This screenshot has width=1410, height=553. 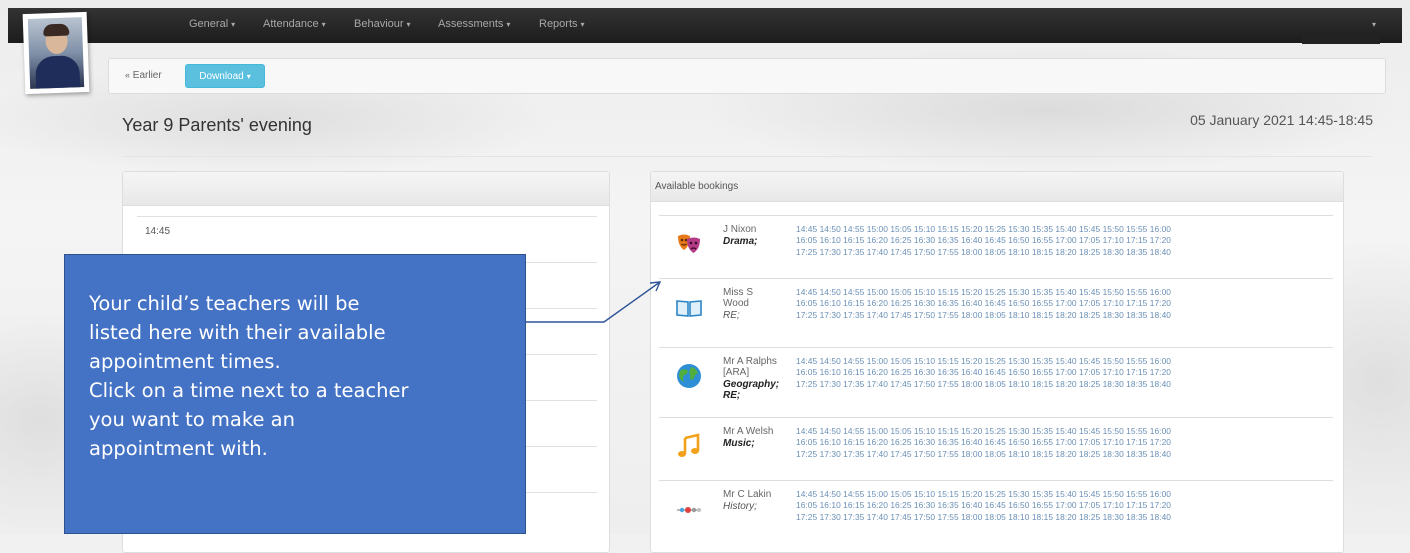 What do you see at coordinates (740, 229) in the screenshot?
I see `teacher-name: J Nixon` at bounding box center [740, 229].